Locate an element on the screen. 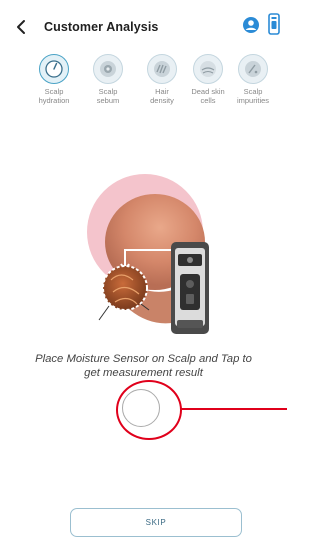  sebum-icon is located at coordinates (108, 69).